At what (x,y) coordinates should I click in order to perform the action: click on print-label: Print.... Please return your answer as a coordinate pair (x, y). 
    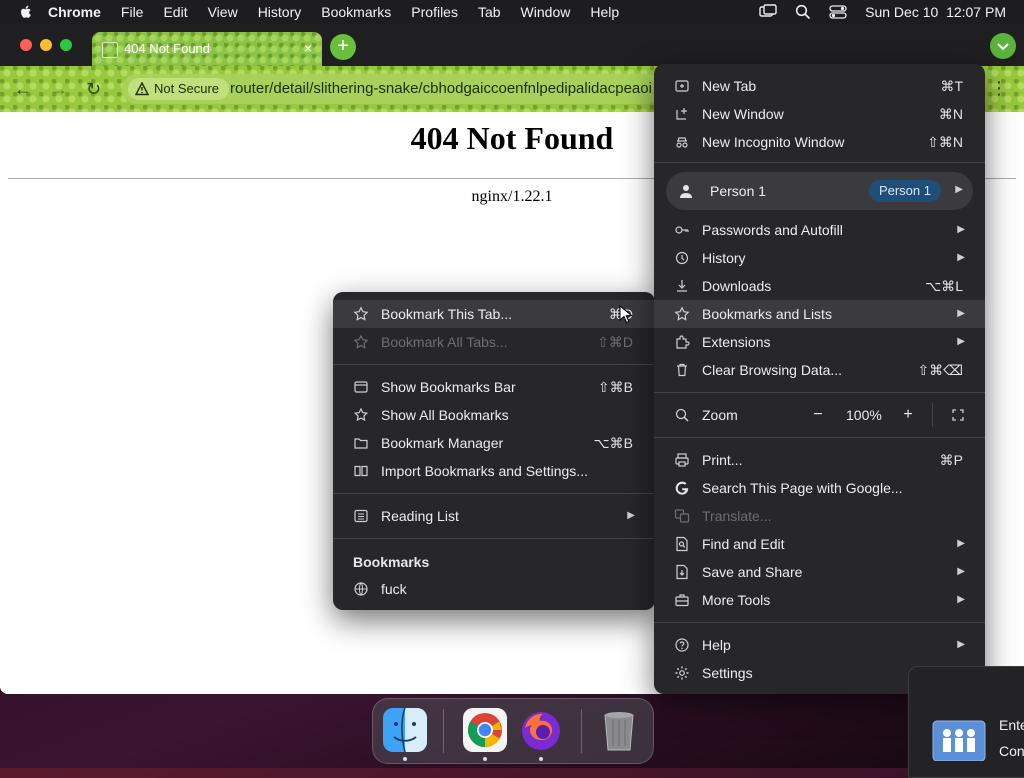
    Looking at the image, I should click on (722, 460).